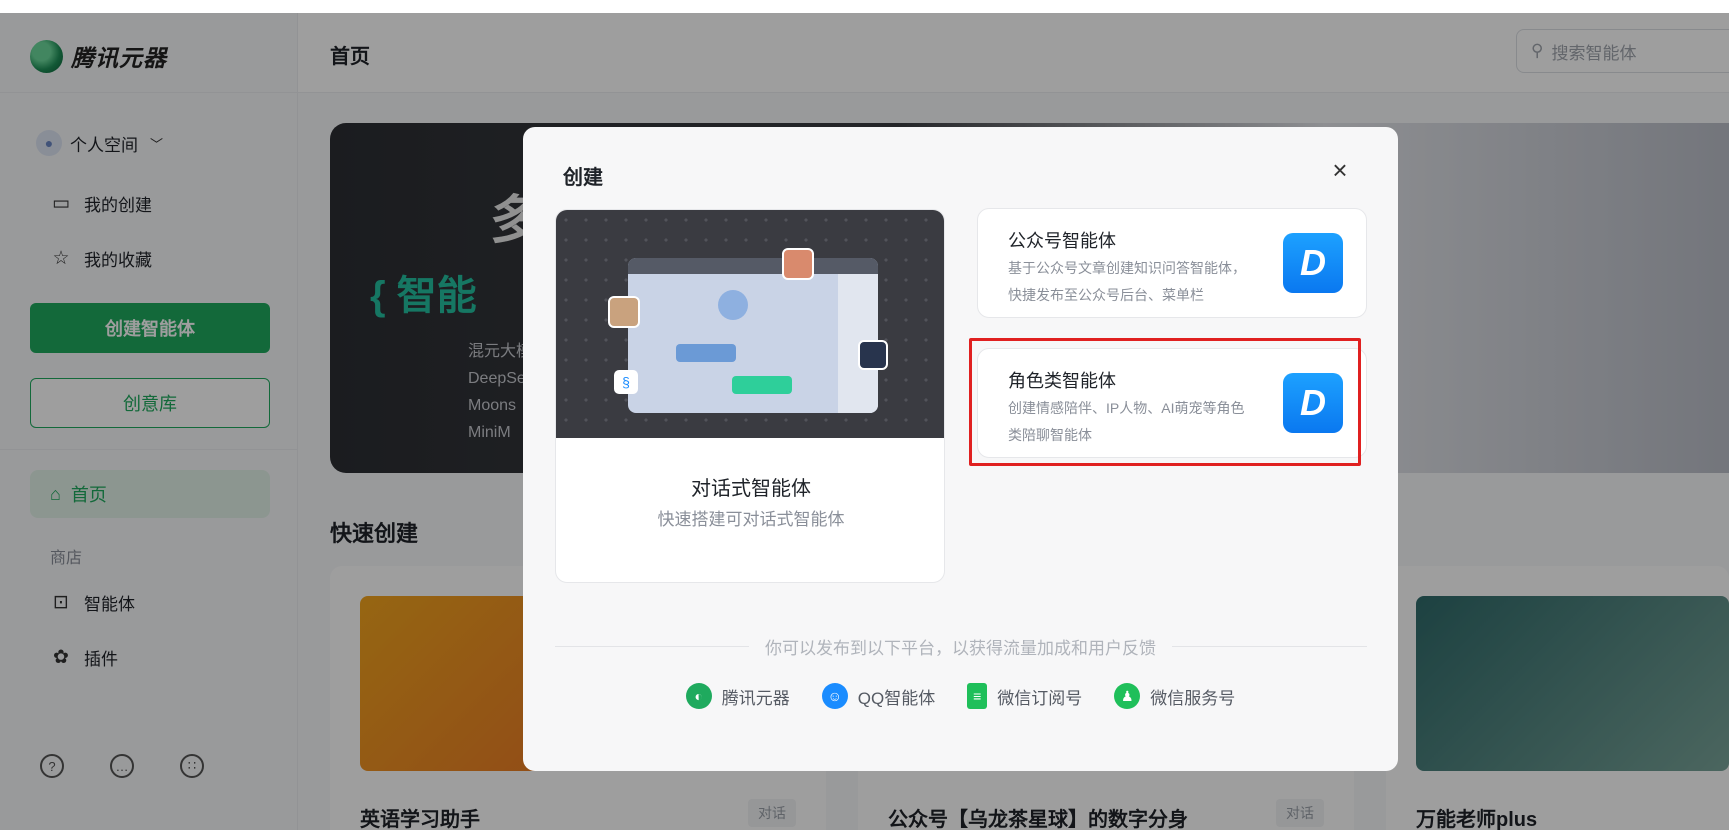  What do you see at coordinates (1340, 170) in the screenshot?
I see `close-icon: ×` at bounding box center [1340, 170].